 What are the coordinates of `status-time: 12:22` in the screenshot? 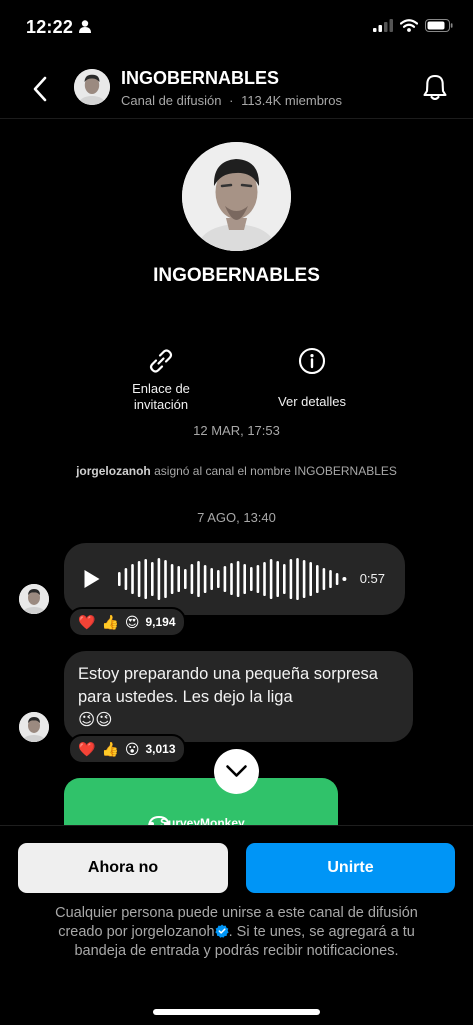 It's located at (50, 27).